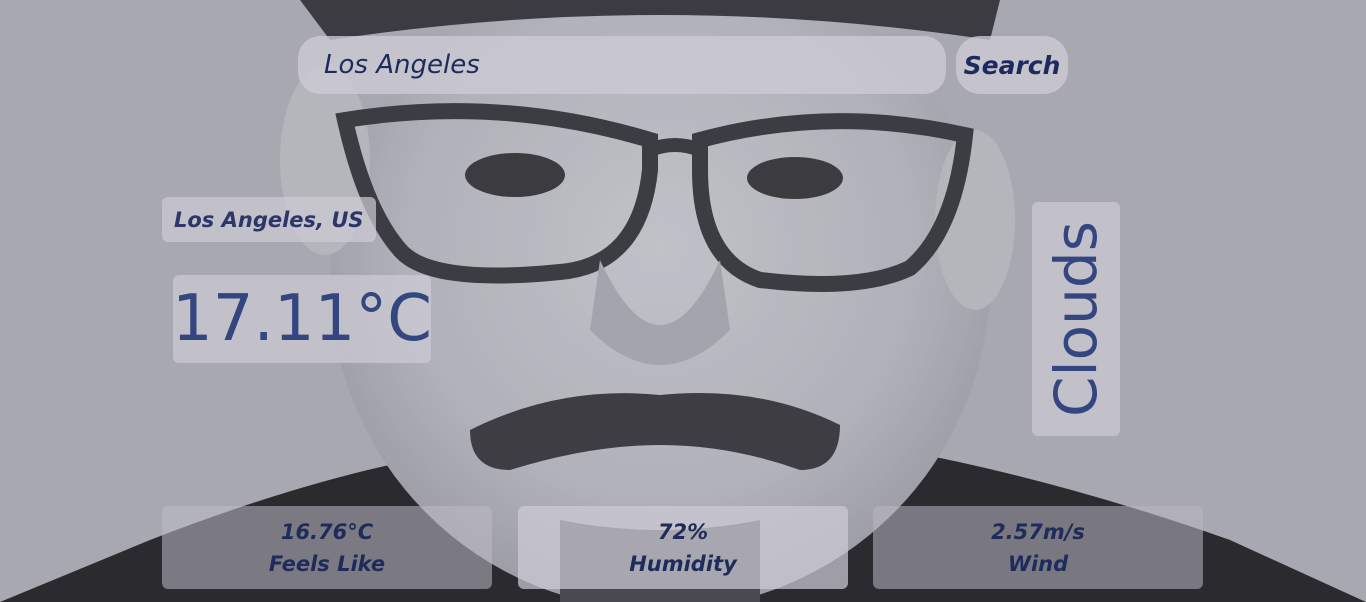 The height and width of the screenshot is (602, 1366). Describe the element at coordinates (683, 563) in the screenshot. I see `humidity-label: Humidity` at that location.